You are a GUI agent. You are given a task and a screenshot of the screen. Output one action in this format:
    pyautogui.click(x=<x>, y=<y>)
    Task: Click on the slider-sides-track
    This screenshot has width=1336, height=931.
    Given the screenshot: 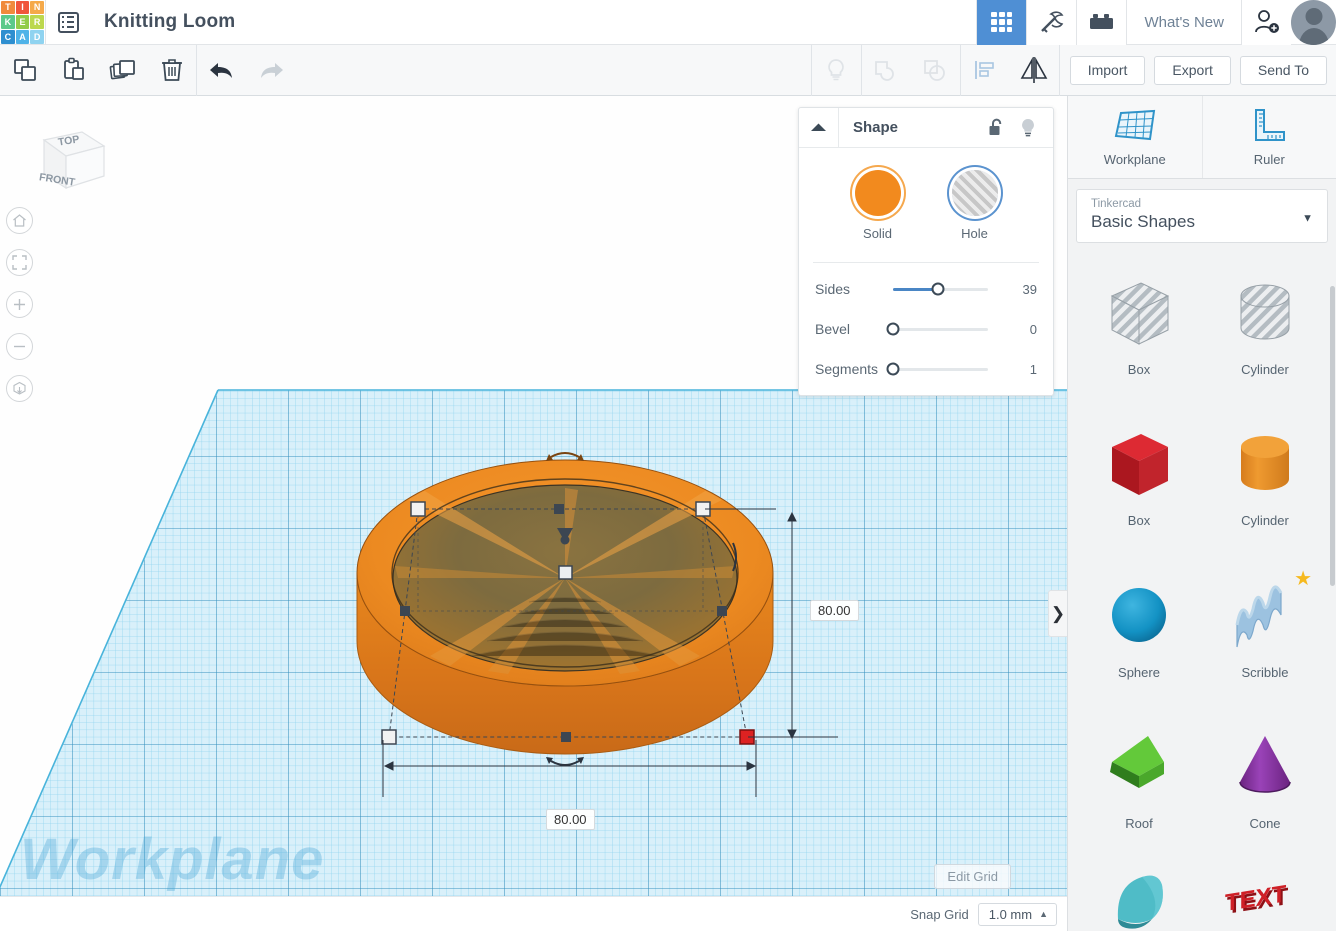 What is the action you would take?
    pyautogui.click(x=940, y=289)
    